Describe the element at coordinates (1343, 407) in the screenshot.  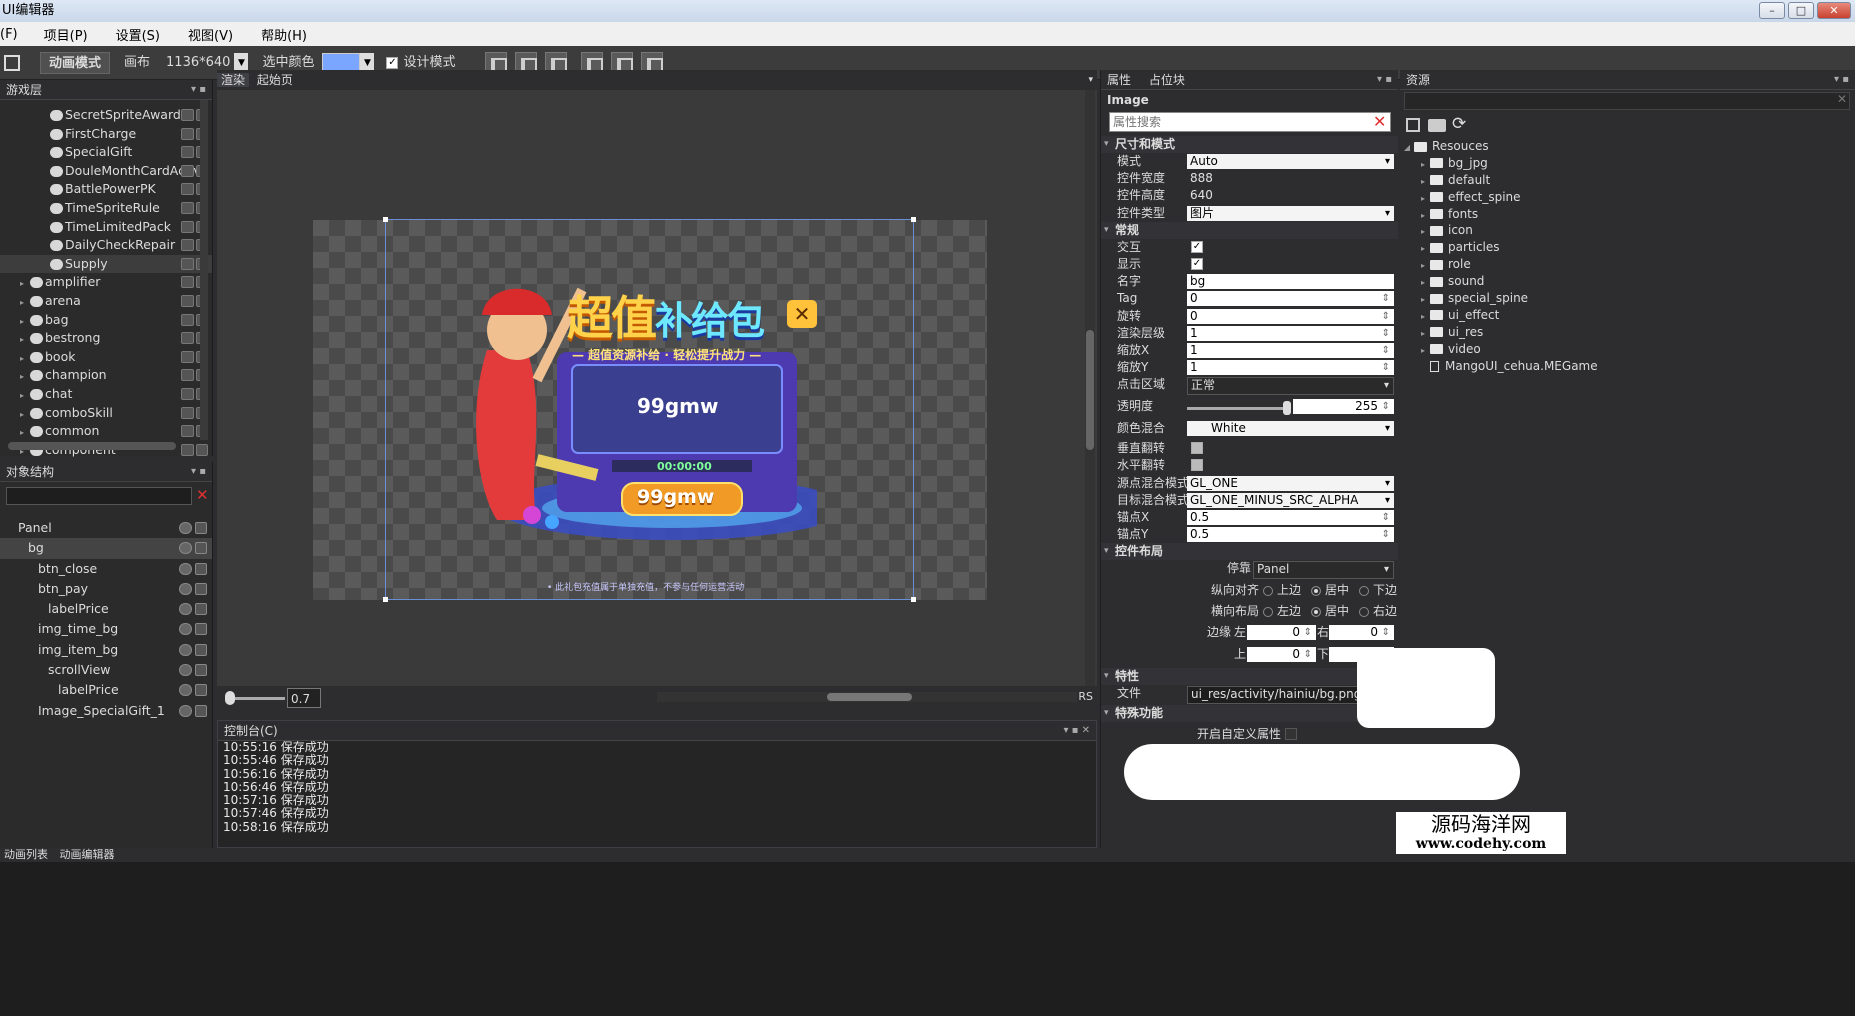
I see `opacity-input: 255` at that location.